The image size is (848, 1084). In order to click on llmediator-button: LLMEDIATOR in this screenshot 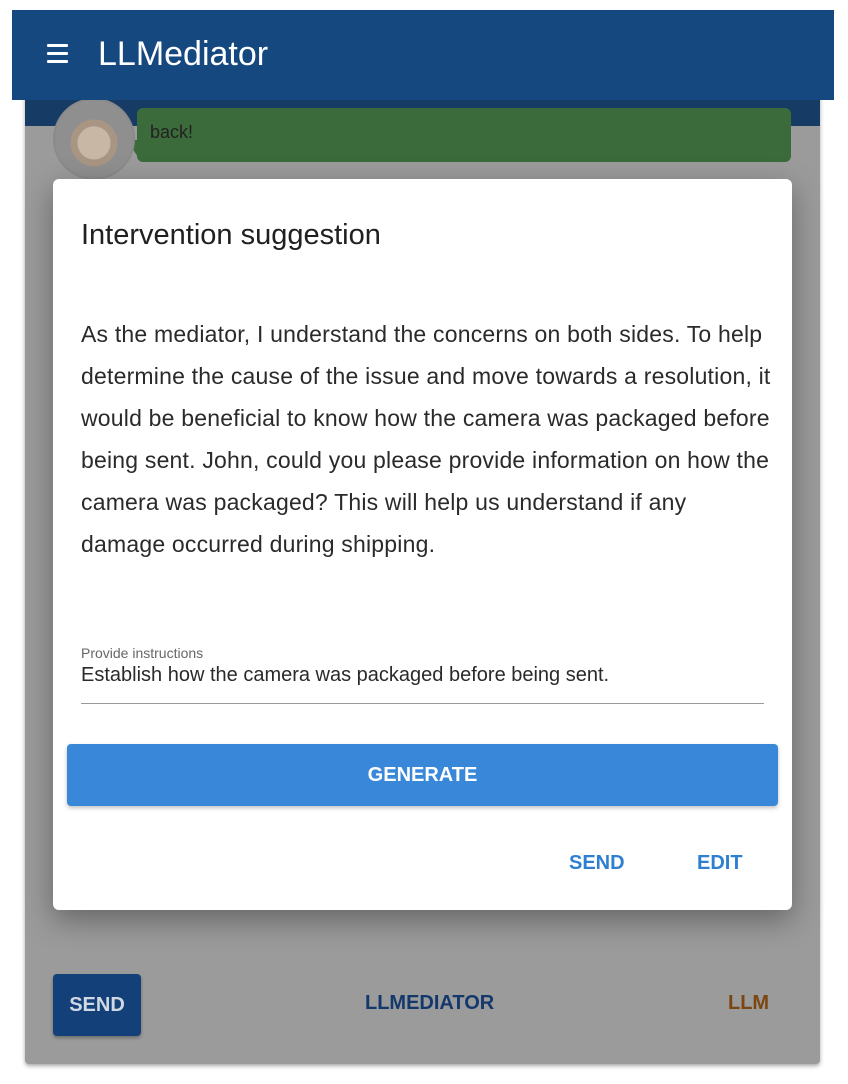, I will do `click(429, 1003)`.